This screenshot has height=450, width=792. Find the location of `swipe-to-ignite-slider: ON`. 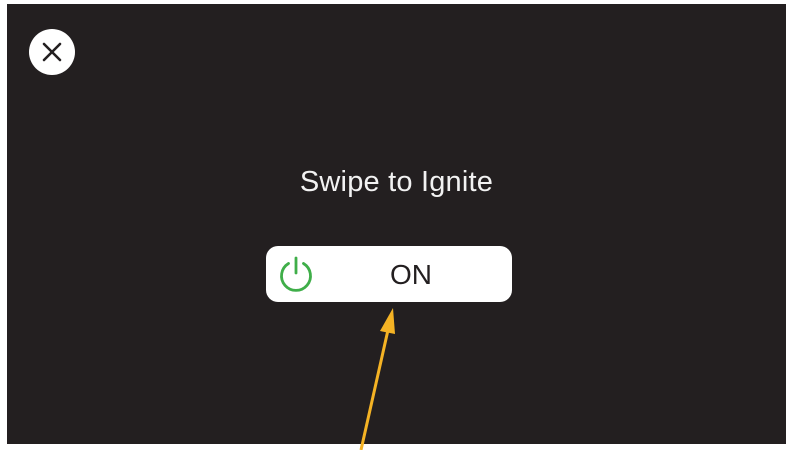

swipe-to-ignite-slider: ON is located at coordinates (389, 274).